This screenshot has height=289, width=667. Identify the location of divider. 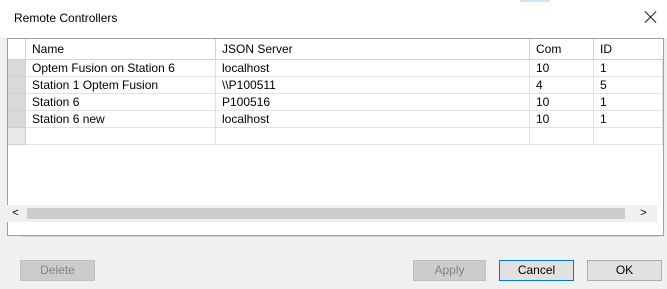
(340, 236).